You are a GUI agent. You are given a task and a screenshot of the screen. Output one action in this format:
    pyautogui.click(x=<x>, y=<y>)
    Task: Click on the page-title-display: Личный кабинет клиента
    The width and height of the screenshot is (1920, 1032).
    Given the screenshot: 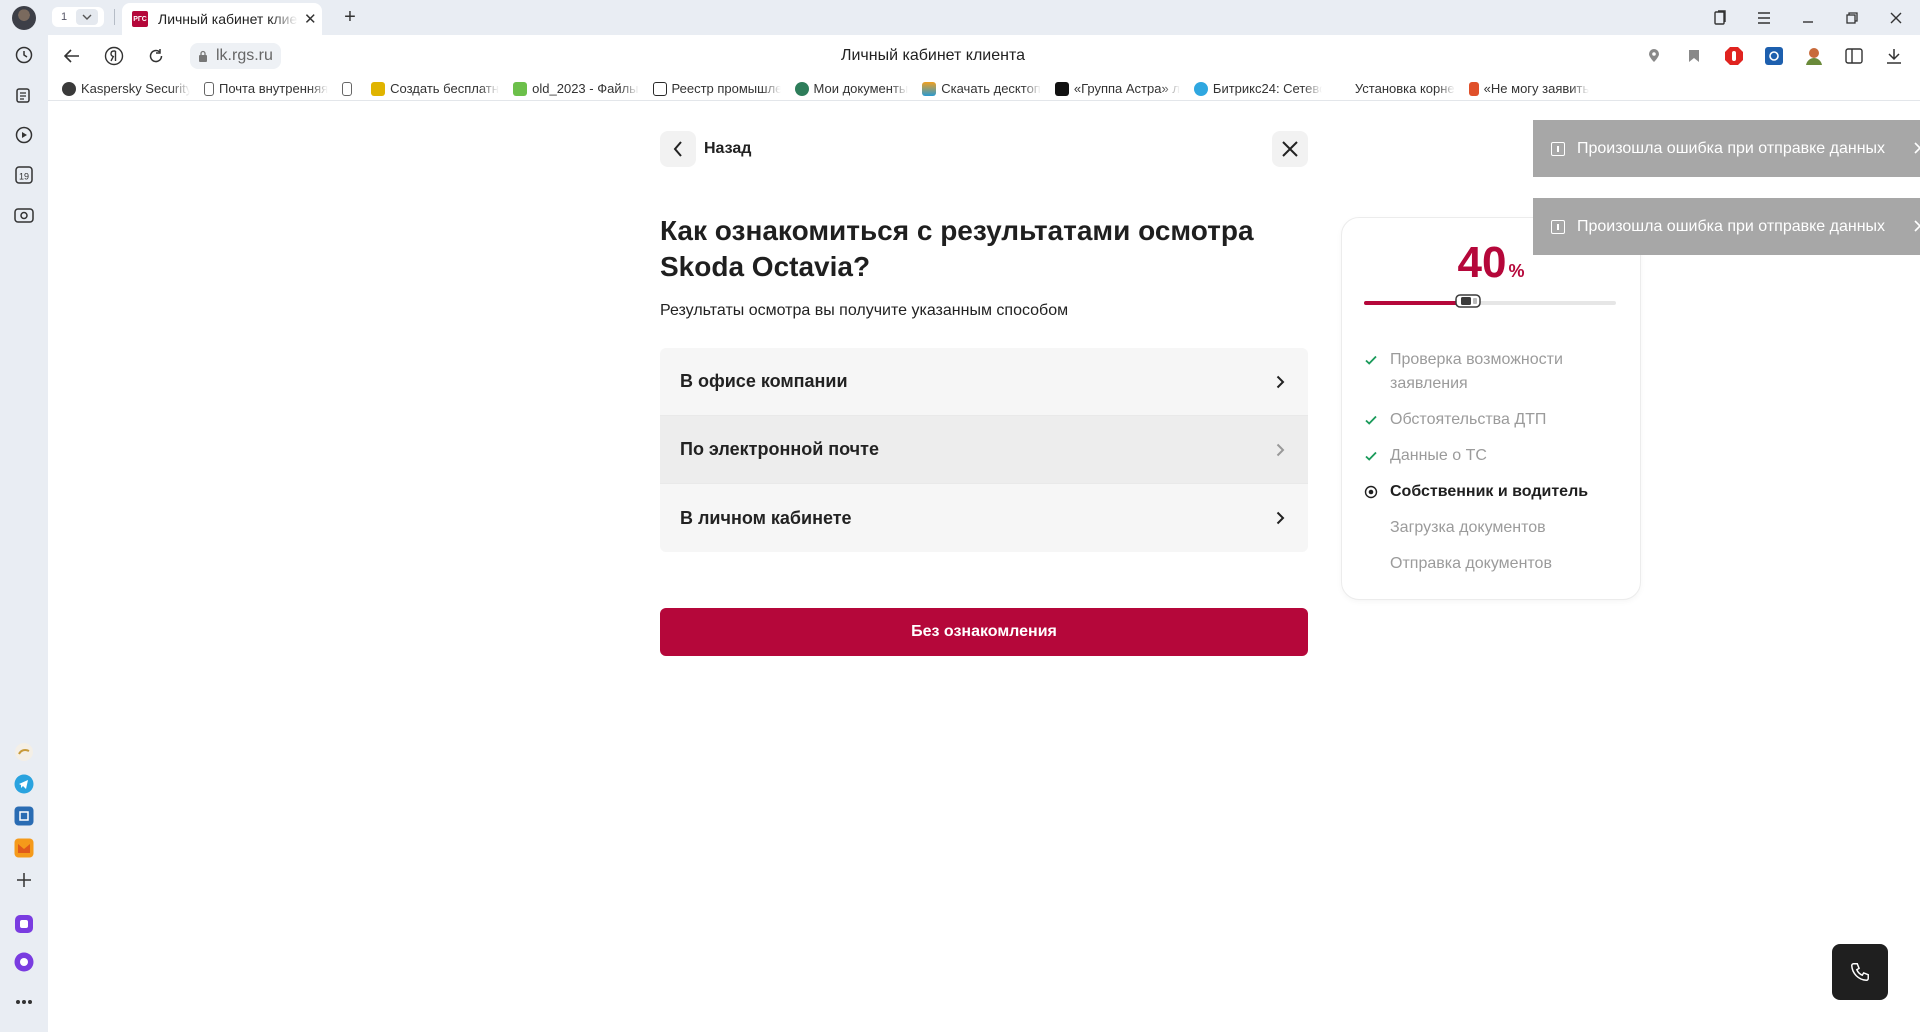 What is the action you would take?
    pyautogui.click(x=933, y=55)
    